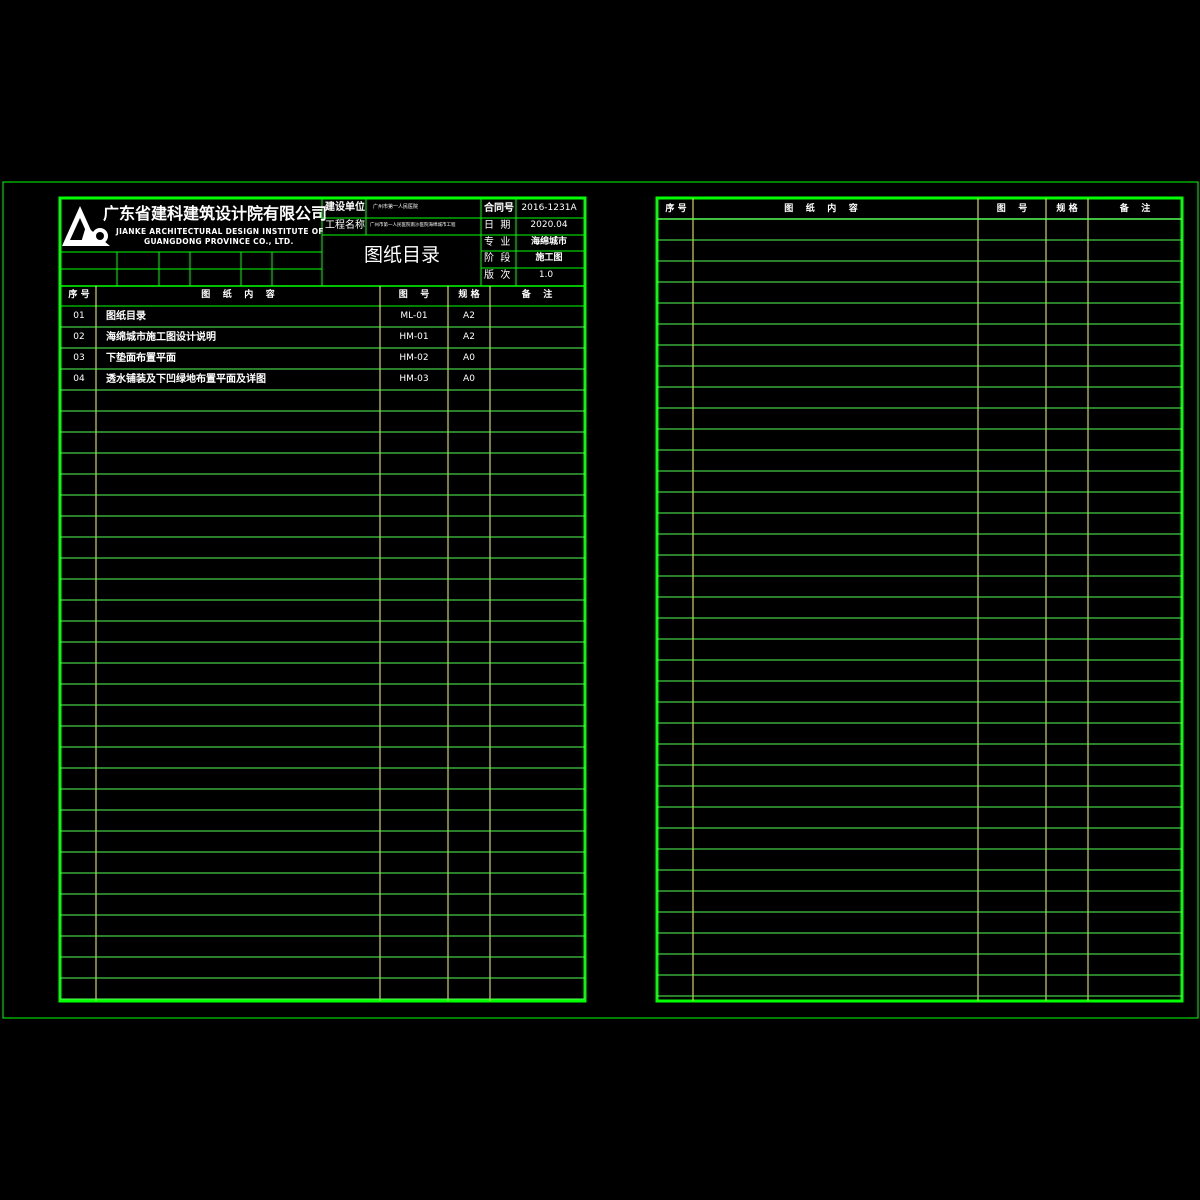 Image resolution: width=1200 pixels, height=1200 pixels. I want to click on row-drawing-no: HM-03, so click(414, 379).